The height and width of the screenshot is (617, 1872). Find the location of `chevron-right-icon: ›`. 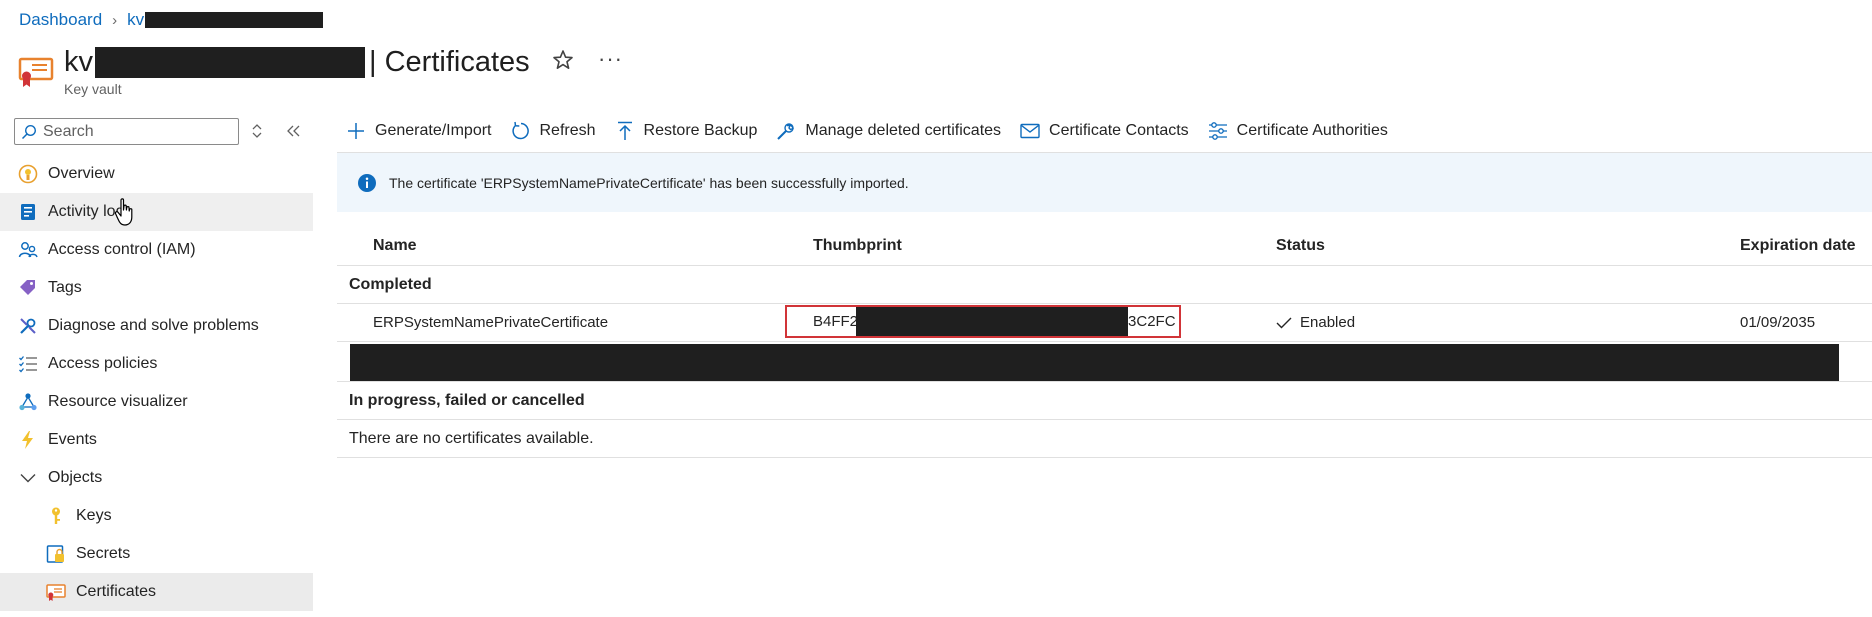

chevron-right-icon: › is located at coordinates (115, 20).